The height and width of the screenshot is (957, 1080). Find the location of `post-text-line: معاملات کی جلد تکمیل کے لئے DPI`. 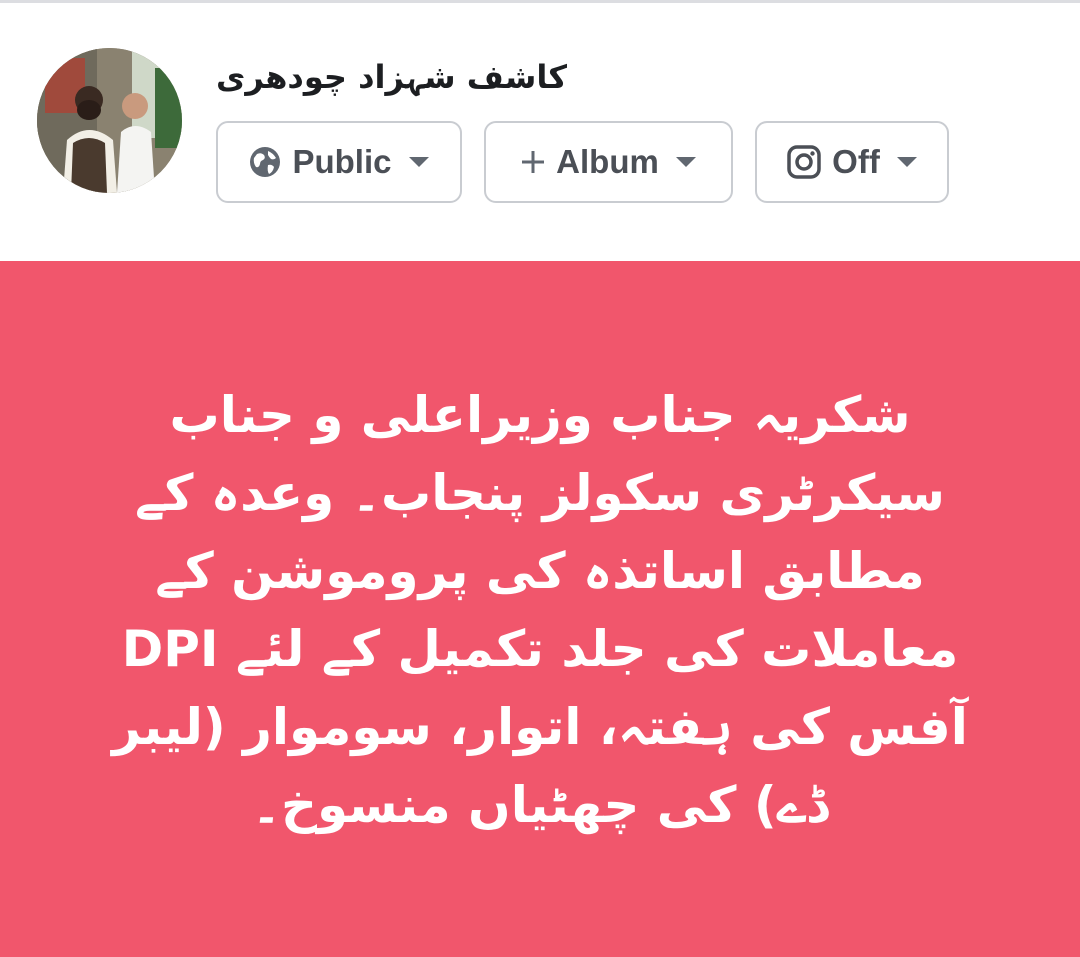

post-text-line: معاملات کی جلد تکمیل کے لئے DPI is located at coordinates (540, 649).